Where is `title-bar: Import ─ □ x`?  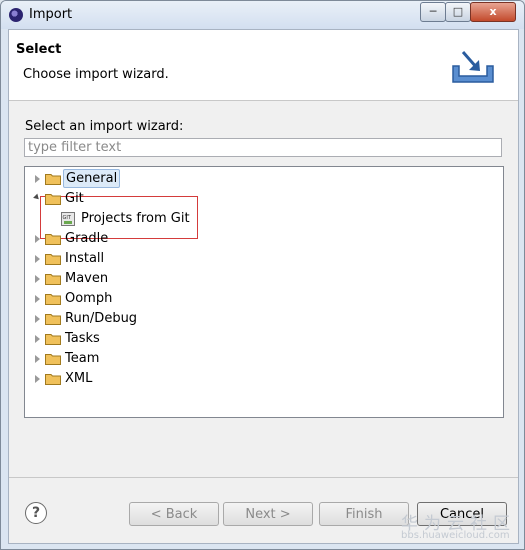 title-bar: Import ─ □ x is located at coordinates (262, 15).